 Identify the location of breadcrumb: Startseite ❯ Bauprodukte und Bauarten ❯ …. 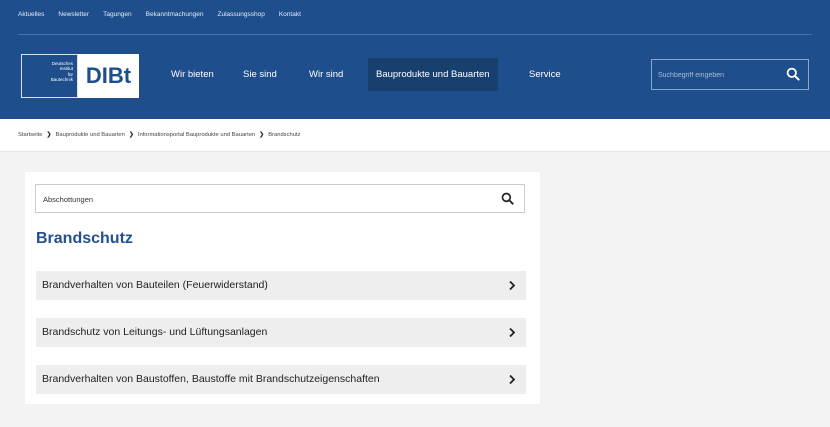
(159, 135).